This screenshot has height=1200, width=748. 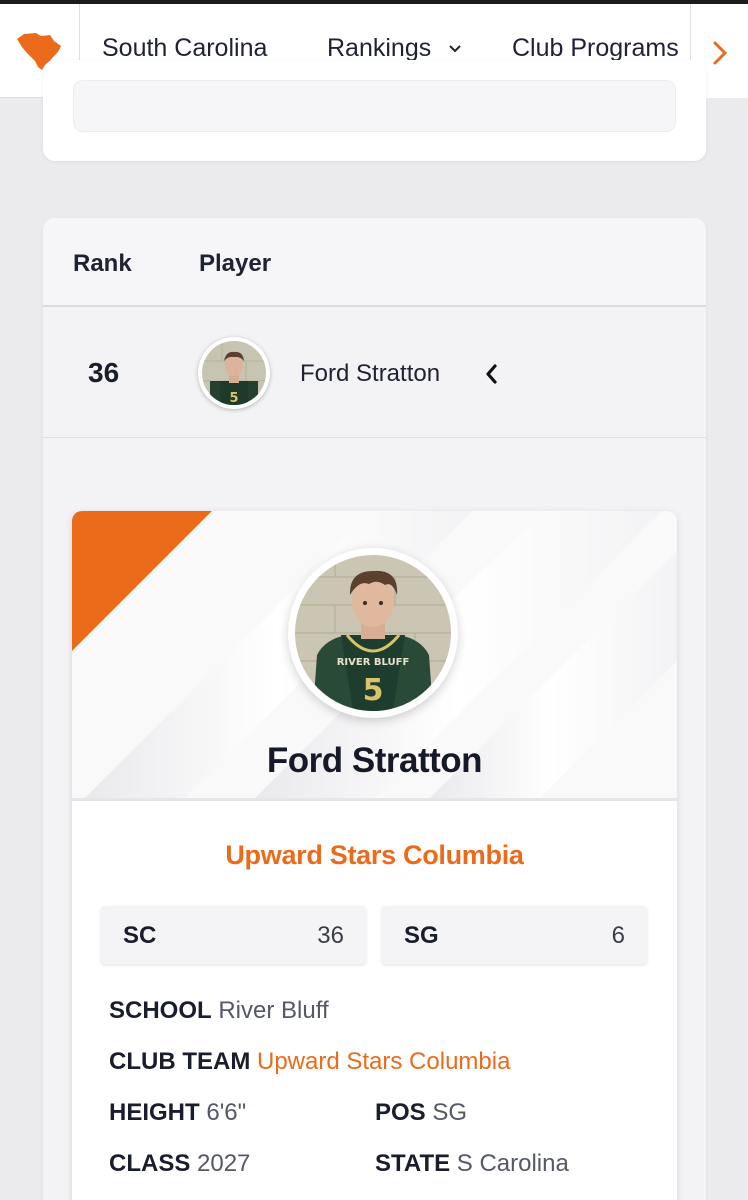 I want to click on stat-value: 6, so click(x=618, y=935).